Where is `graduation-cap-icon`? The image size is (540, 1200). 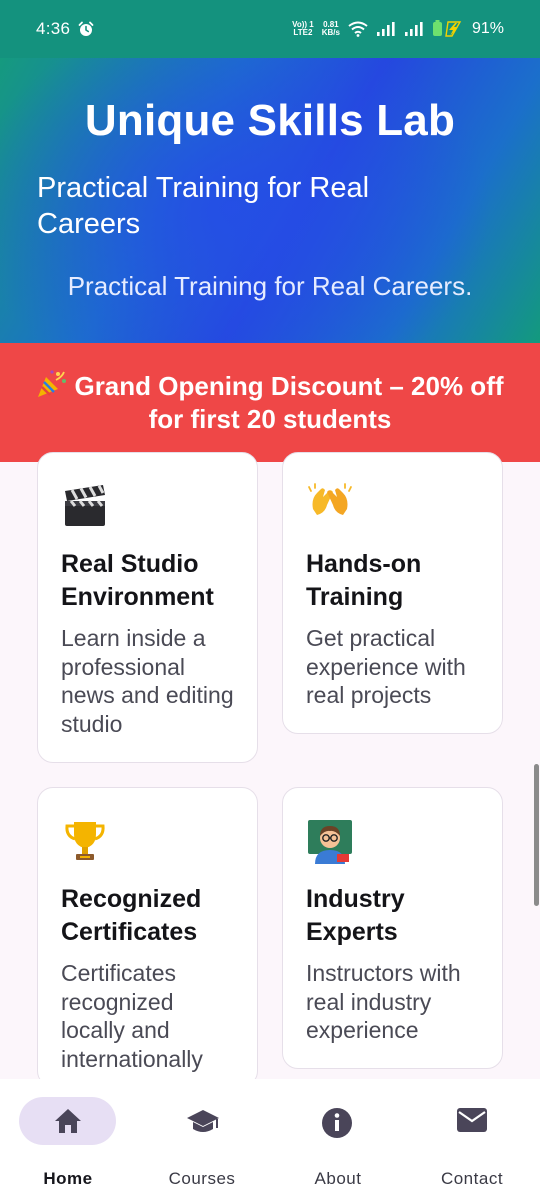
graduation-cap-icon is located at coordinates (203, 1121).